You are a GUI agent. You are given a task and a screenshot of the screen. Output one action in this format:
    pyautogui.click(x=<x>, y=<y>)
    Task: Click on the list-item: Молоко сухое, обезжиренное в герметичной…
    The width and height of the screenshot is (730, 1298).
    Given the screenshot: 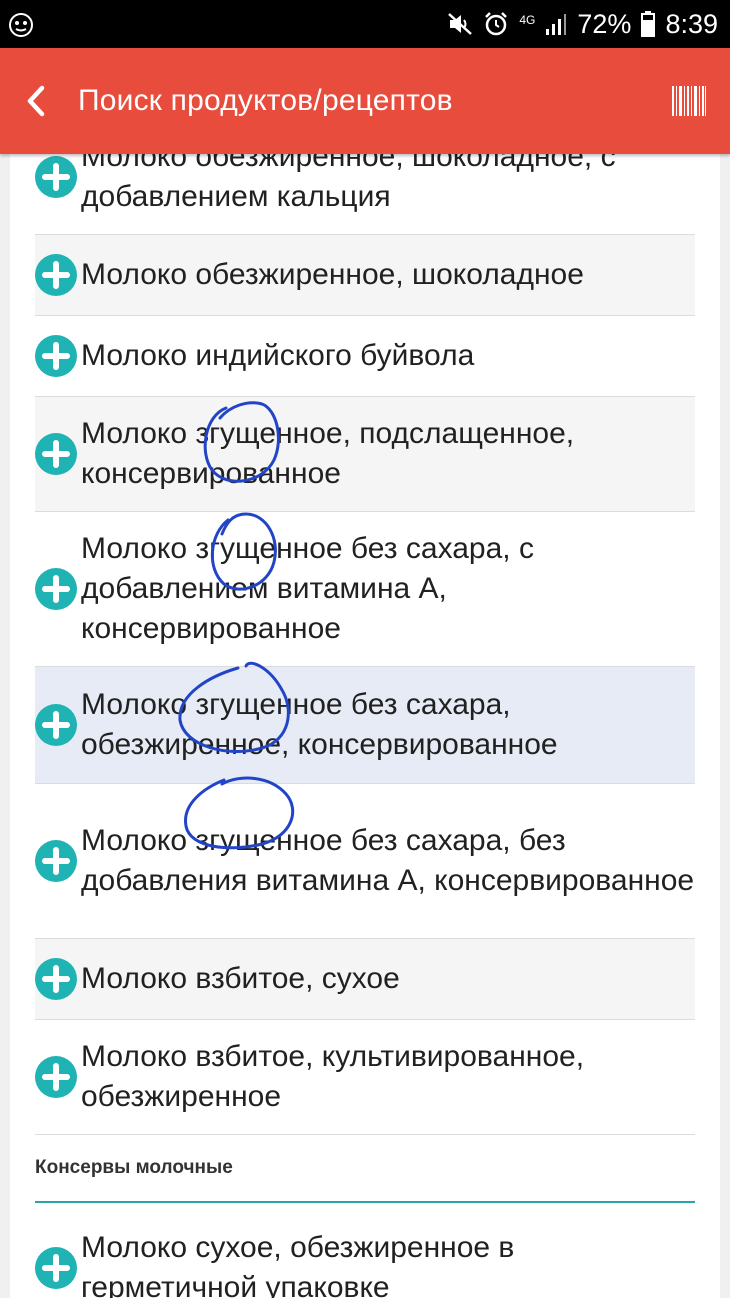 What is the action you would take?
    pyautogui.click(x=365, y=1254)
    